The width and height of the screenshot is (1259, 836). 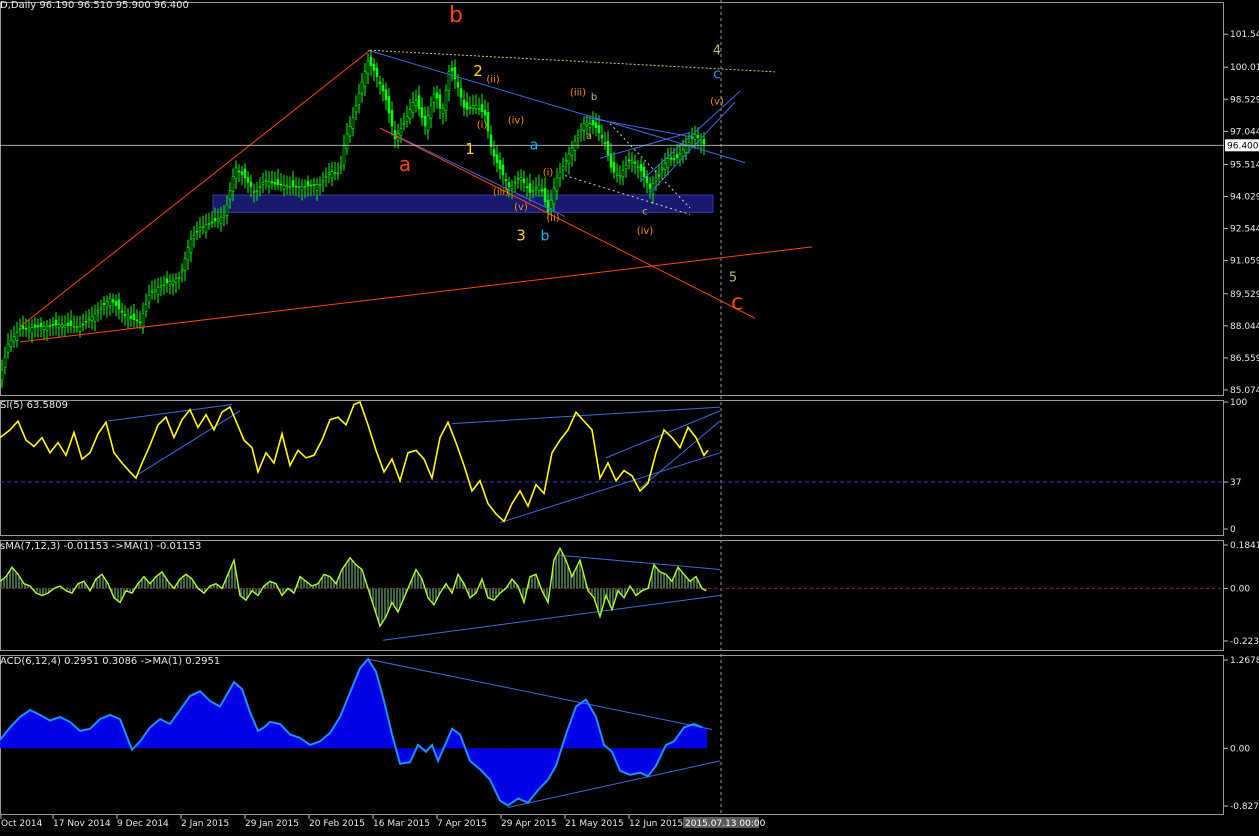 What do you see at coordinates (733, 277) in the screenshot?
I see `wave-label: 5` at bounding box center [733, 277].